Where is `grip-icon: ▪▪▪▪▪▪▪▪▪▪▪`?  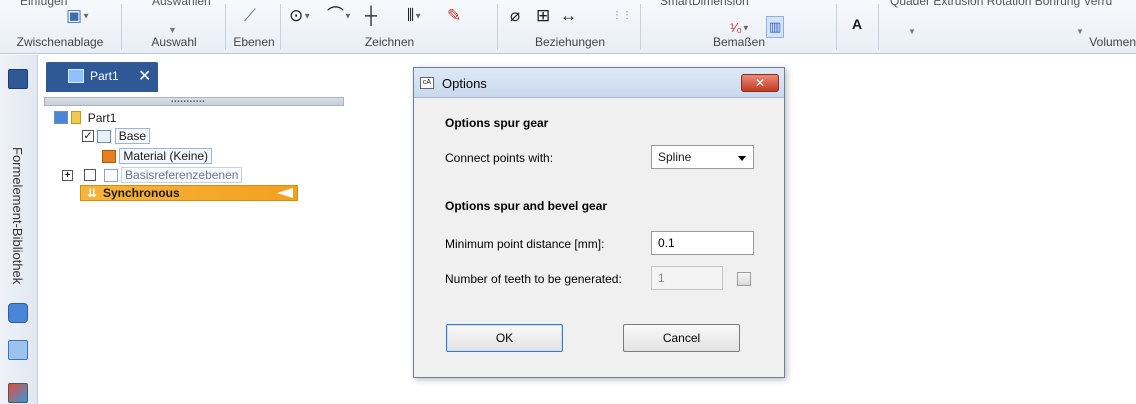
grip-icon: ▪▪▪▪▪▪▪▪▪▪▪ is located at coordinates (188, 102).